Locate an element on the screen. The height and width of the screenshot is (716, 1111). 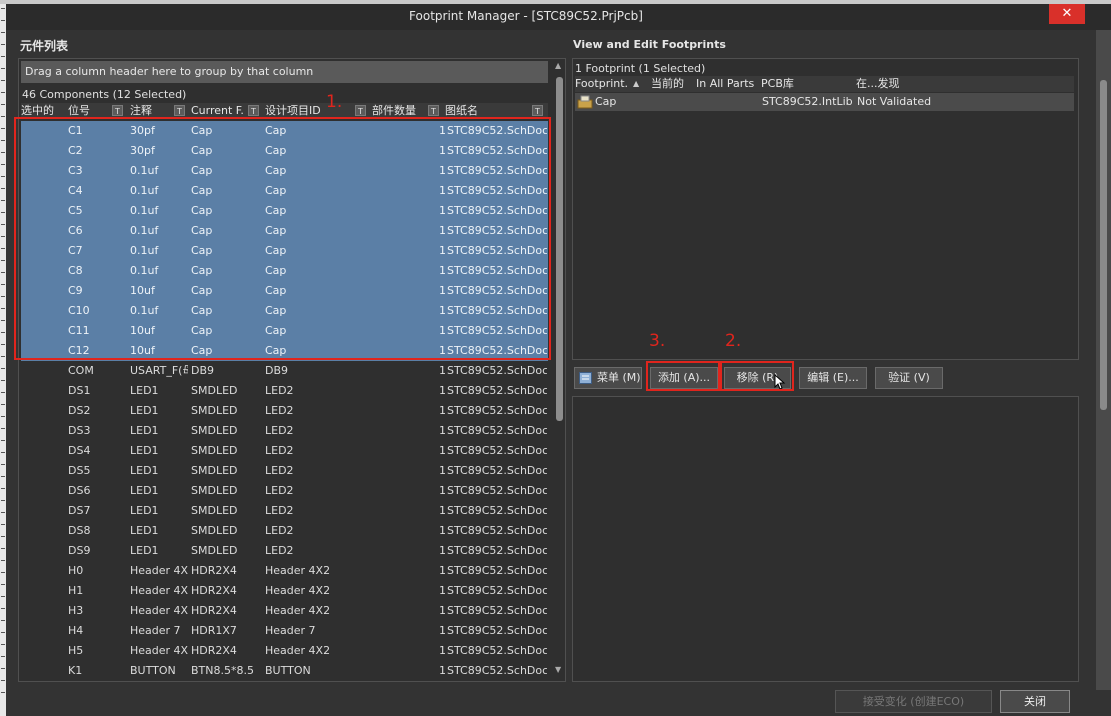
column-header-current: 当前的 is located at coordinates (671, 84).